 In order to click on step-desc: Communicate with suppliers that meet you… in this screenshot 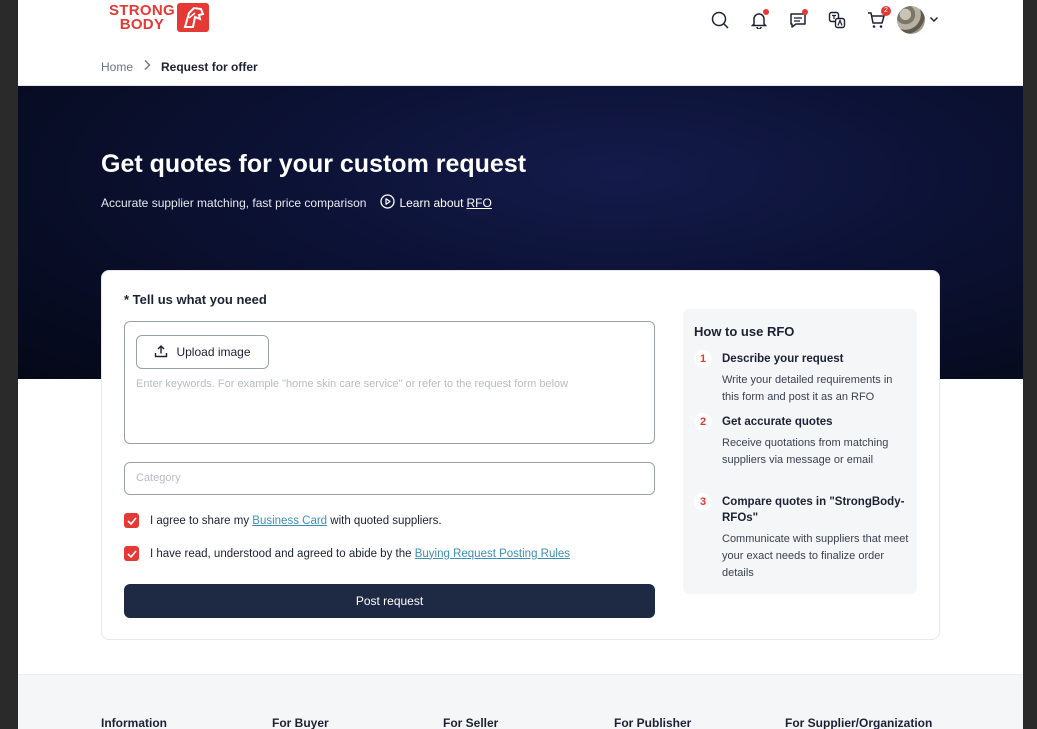, I will do `click(815, 556)`.